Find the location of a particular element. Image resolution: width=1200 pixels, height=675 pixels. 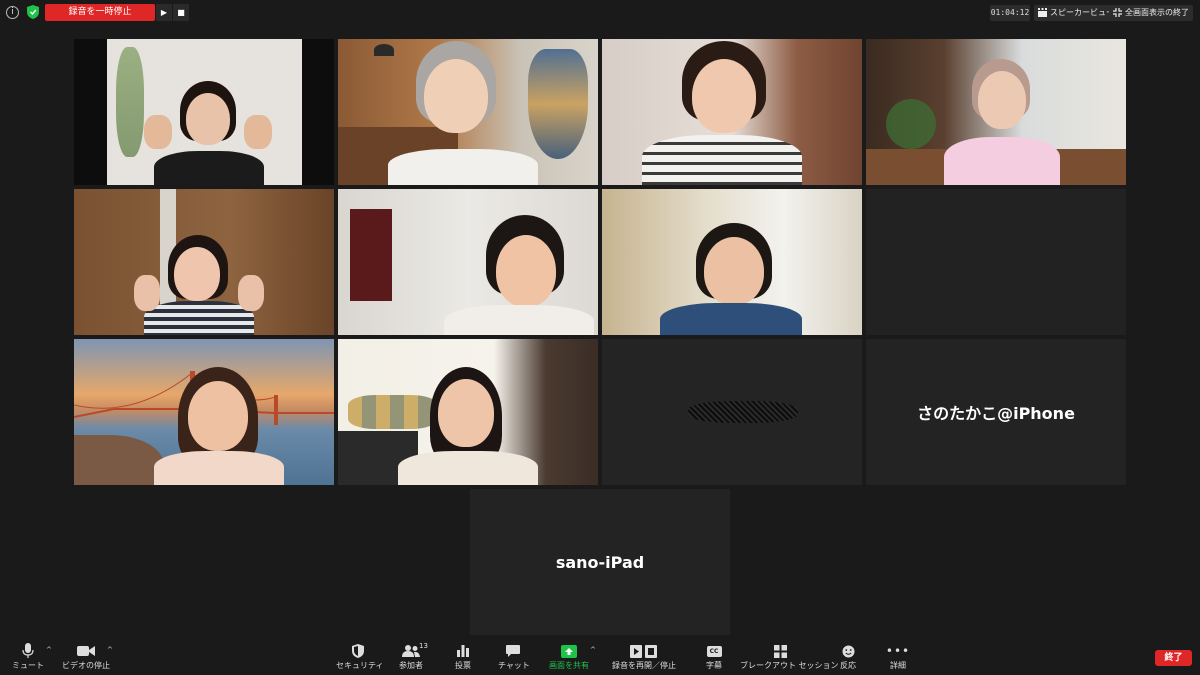

mute-button: ミュート is located at coordinates (28, 658).